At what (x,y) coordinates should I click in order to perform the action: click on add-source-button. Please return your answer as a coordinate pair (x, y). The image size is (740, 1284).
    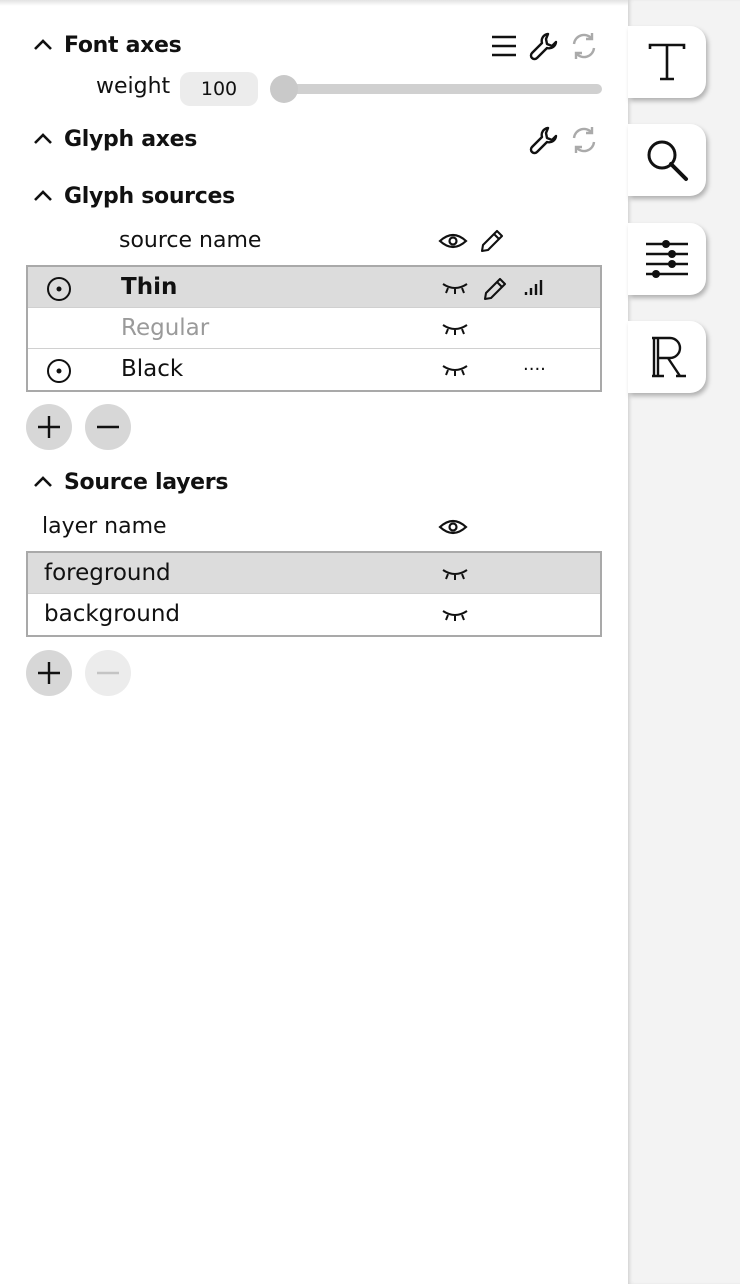
    Looking at the image, I should click on (49, 427).